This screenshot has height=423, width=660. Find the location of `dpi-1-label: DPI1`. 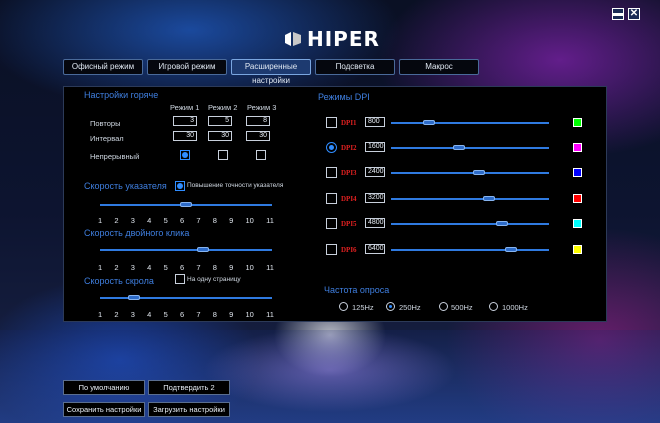

dpi-1-label: DPI1 is located at coordinates (349, 123).